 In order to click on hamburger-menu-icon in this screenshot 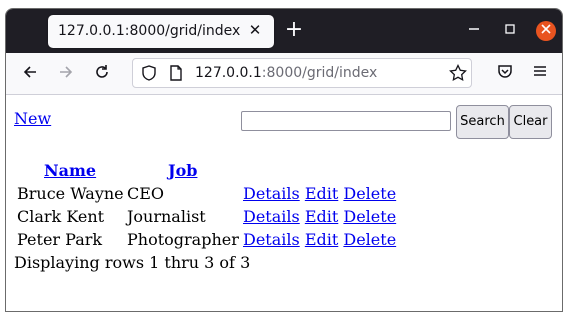, I will do `click(540, 74)`.